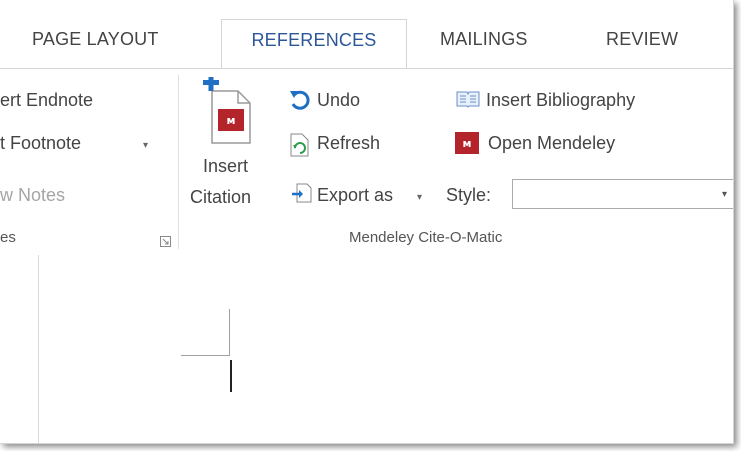 The width and height of the screenshot is (741, 451). Describe the element at coordinates (178, 162) in the screenshot. I see `group-separator` at that location.